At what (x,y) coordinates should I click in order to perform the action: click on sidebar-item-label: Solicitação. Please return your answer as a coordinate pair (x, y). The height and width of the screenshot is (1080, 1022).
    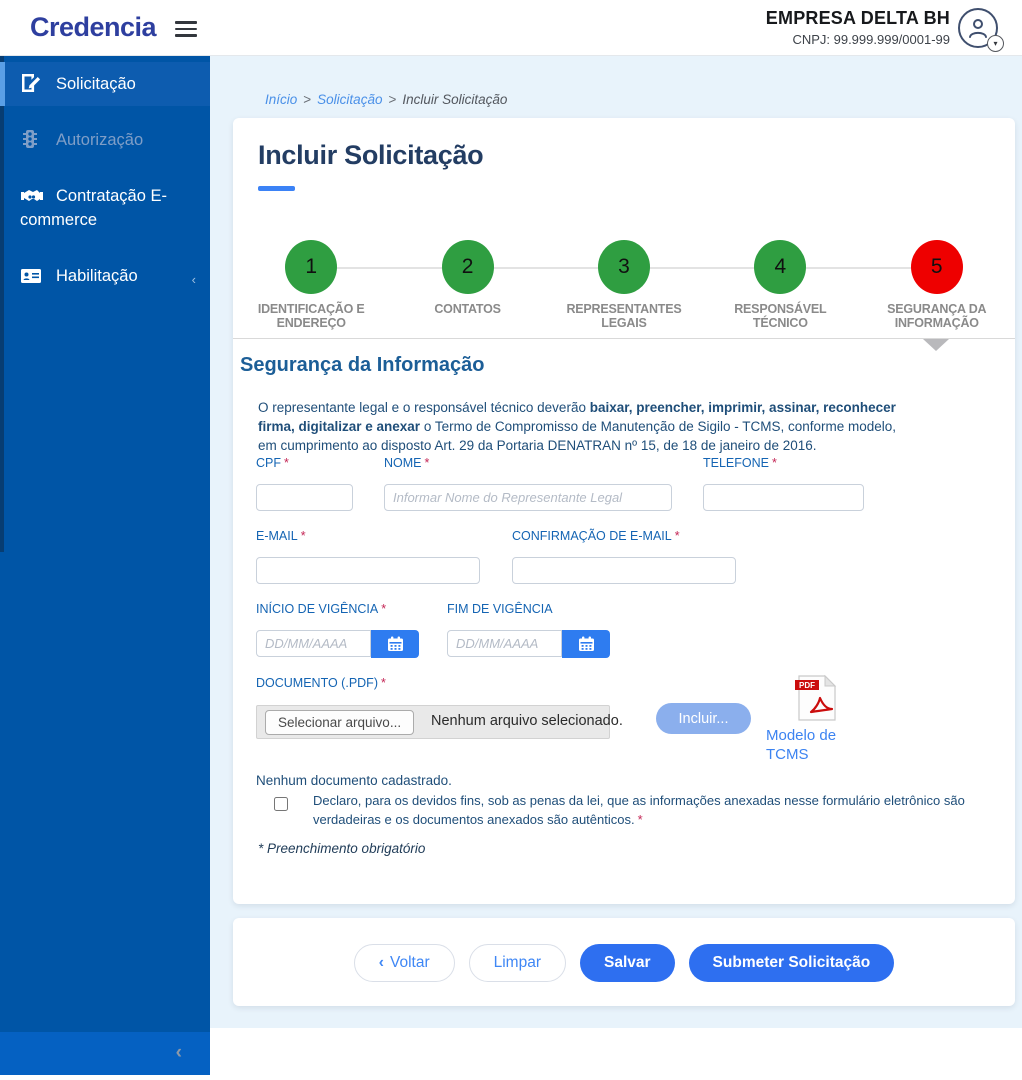
    Looking at the image, I should click on (96, 84).